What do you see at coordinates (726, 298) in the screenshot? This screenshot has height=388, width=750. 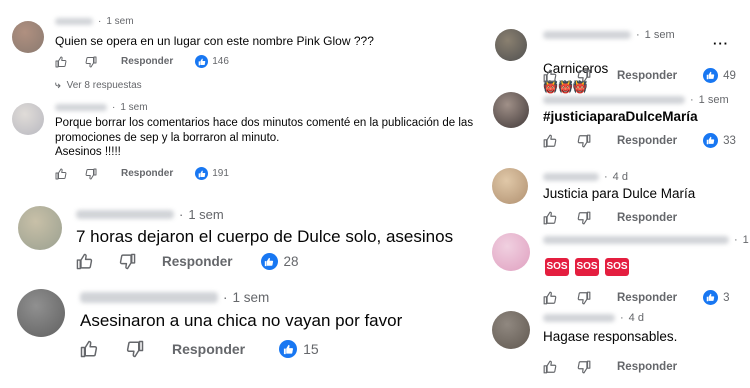 I see `like-count: 3` at bounding box center [726, 298].